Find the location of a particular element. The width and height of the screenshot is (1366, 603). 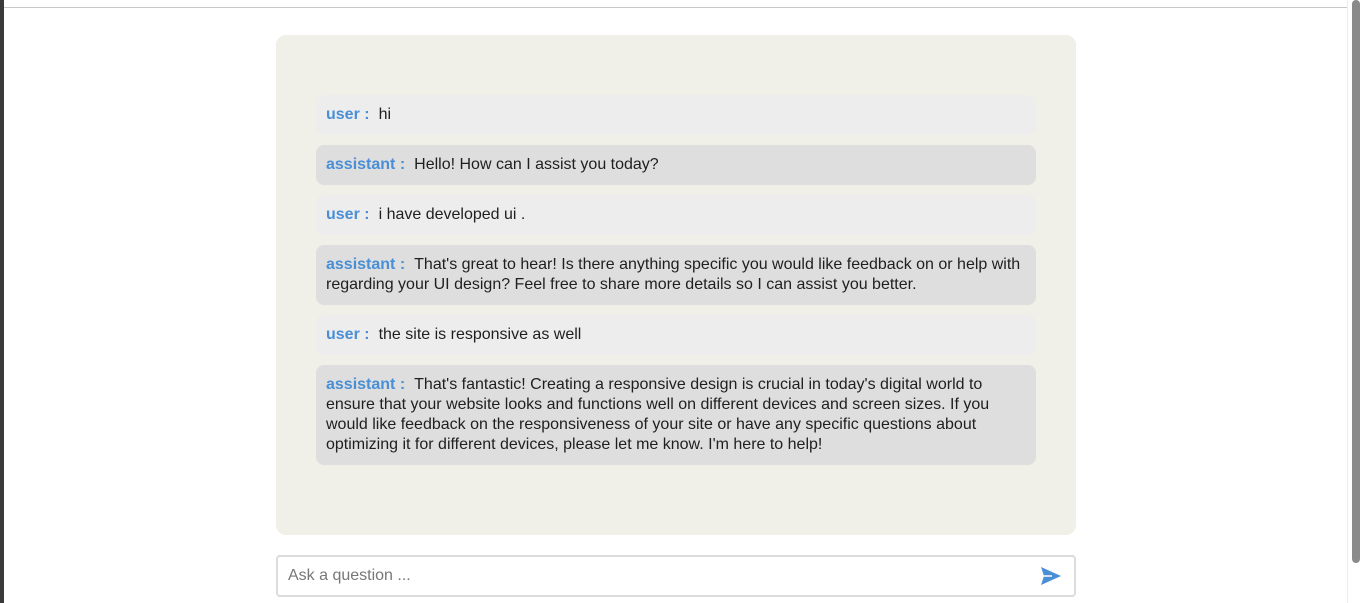

page-scrollbar is located at coordinates (1356, 301).